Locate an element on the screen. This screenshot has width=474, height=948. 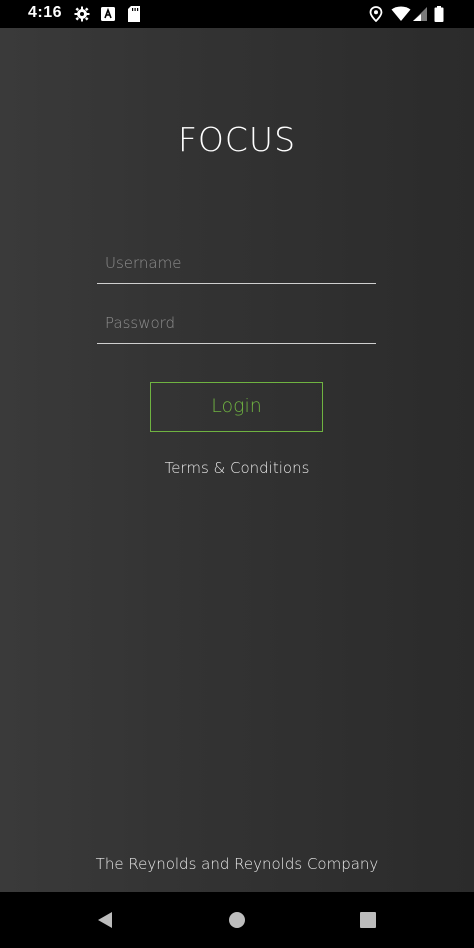
battery-icon is located at coordinates (439, 14).